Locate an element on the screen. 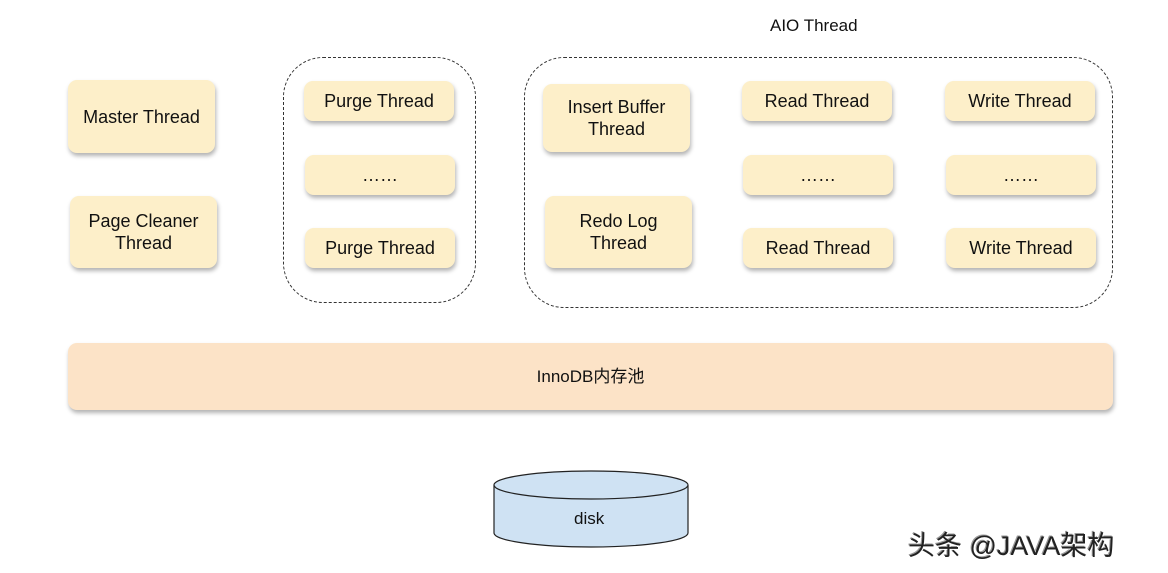 This screenshot has width=1168, height=573. redo-log-thread-box: Redo Log Thread is located at coordinates (618, 232).